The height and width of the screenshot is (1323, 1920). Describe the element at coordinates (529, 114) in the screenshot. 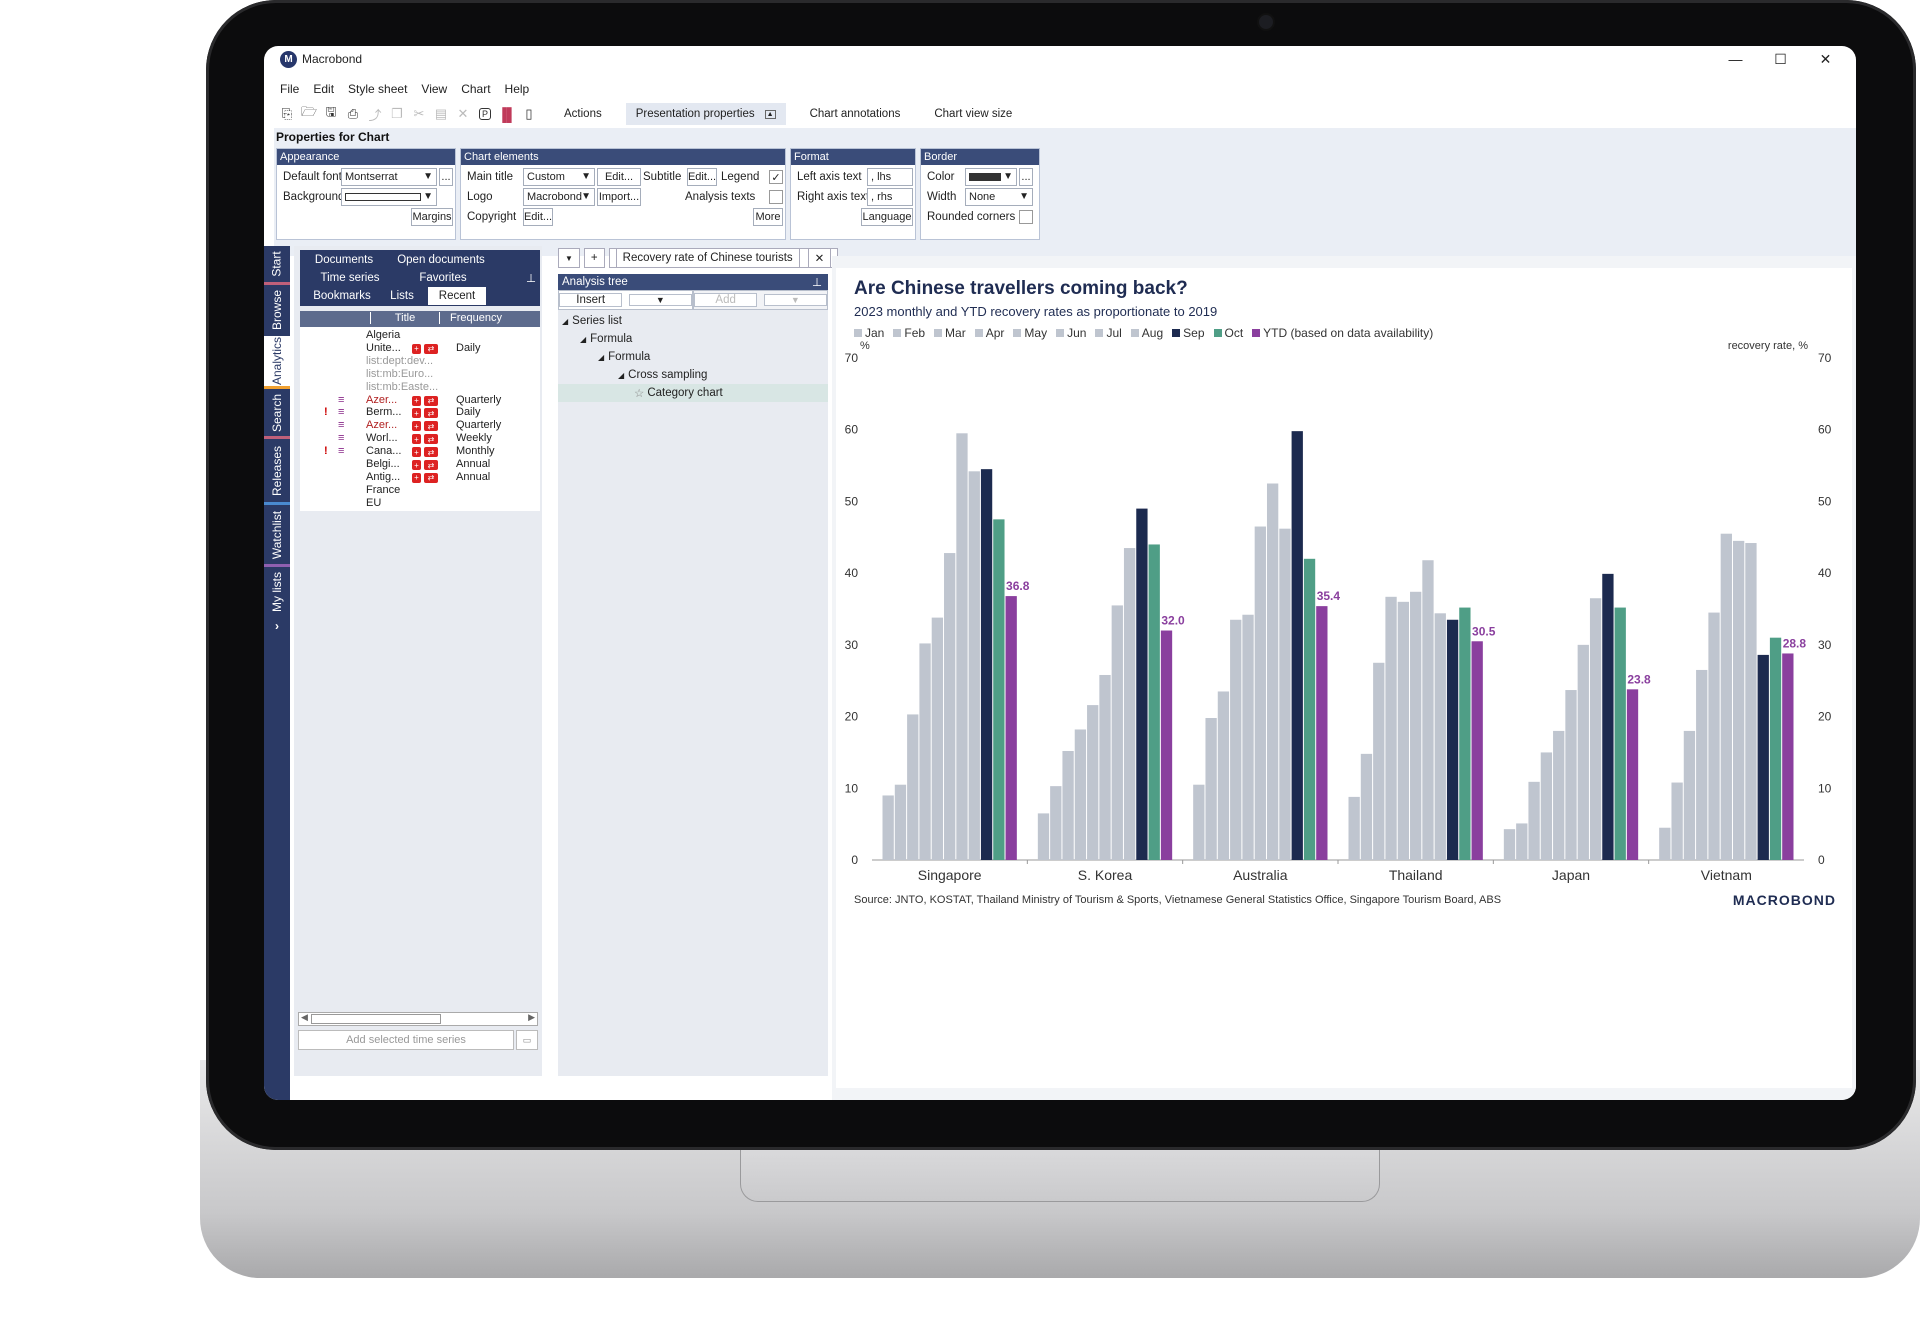

I see `document-icon: ▯` at that location.